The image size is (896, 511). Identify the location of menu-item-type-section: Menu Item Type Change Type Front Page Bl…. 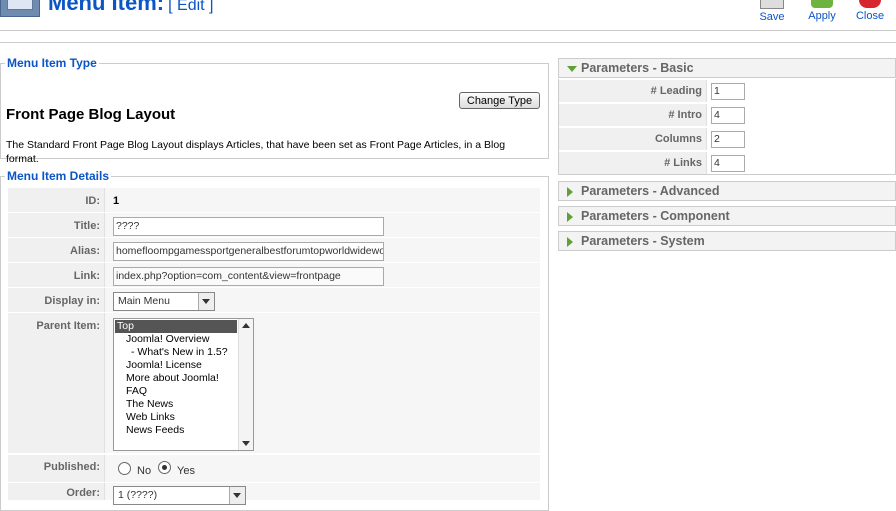
(274, 110).